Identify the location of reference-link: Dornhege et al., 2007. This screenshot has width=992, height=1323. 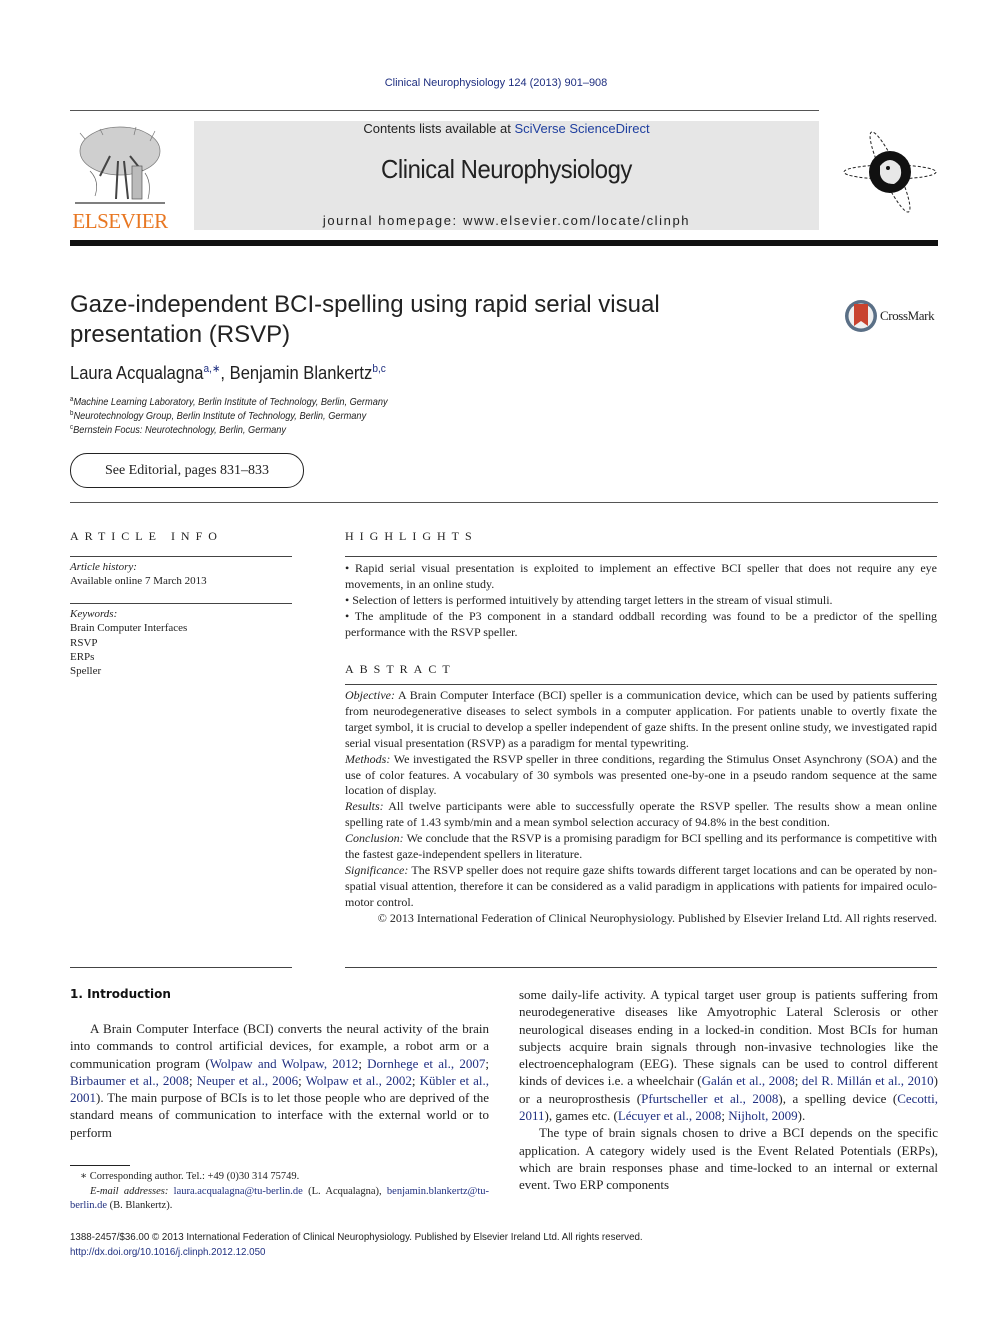
(426, 1063).